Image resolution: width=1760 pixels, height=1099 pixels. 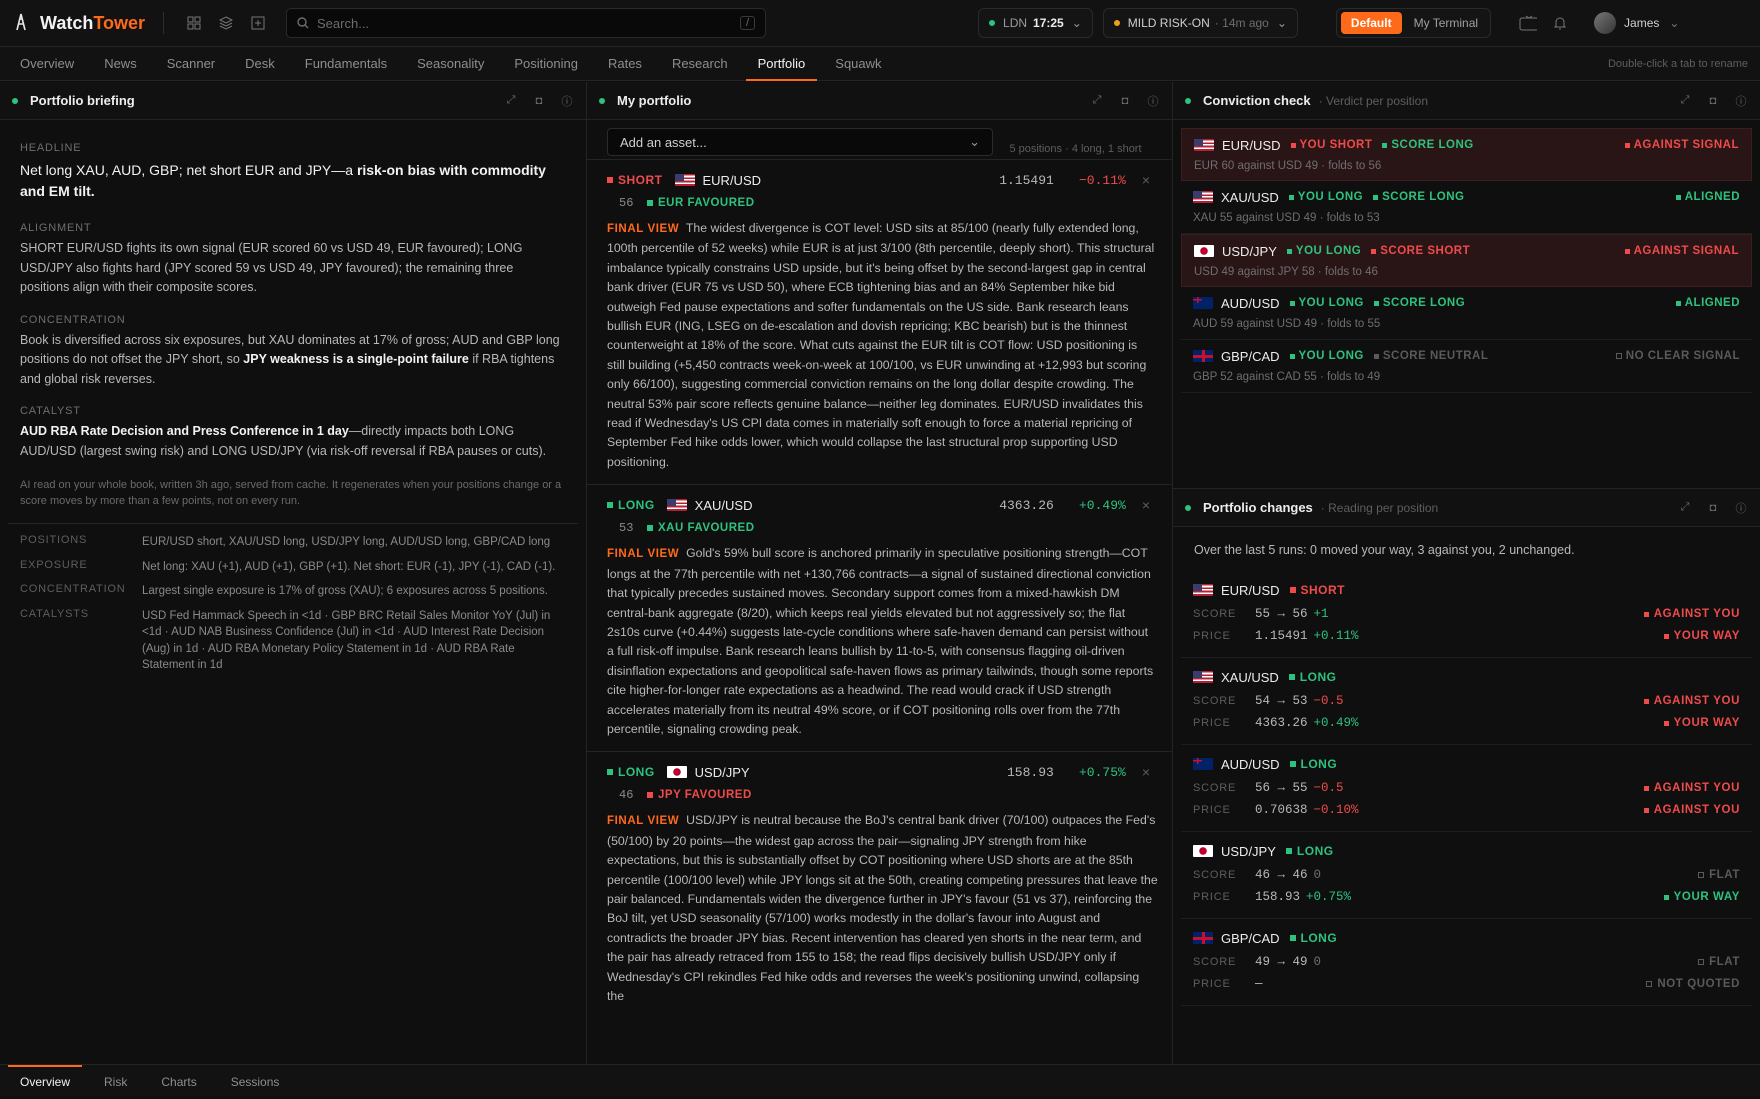 I want to click on layout-my-terminal-button: My Terminal, so click(x=1446, y=23).